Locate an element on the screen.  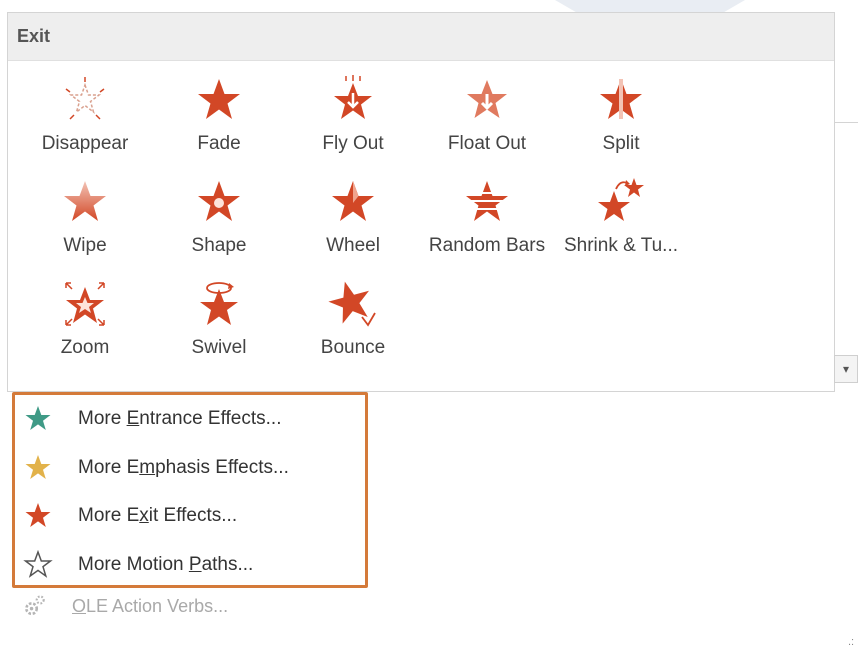
effect-swivel: Swivel is located at coordinates (219, 326).